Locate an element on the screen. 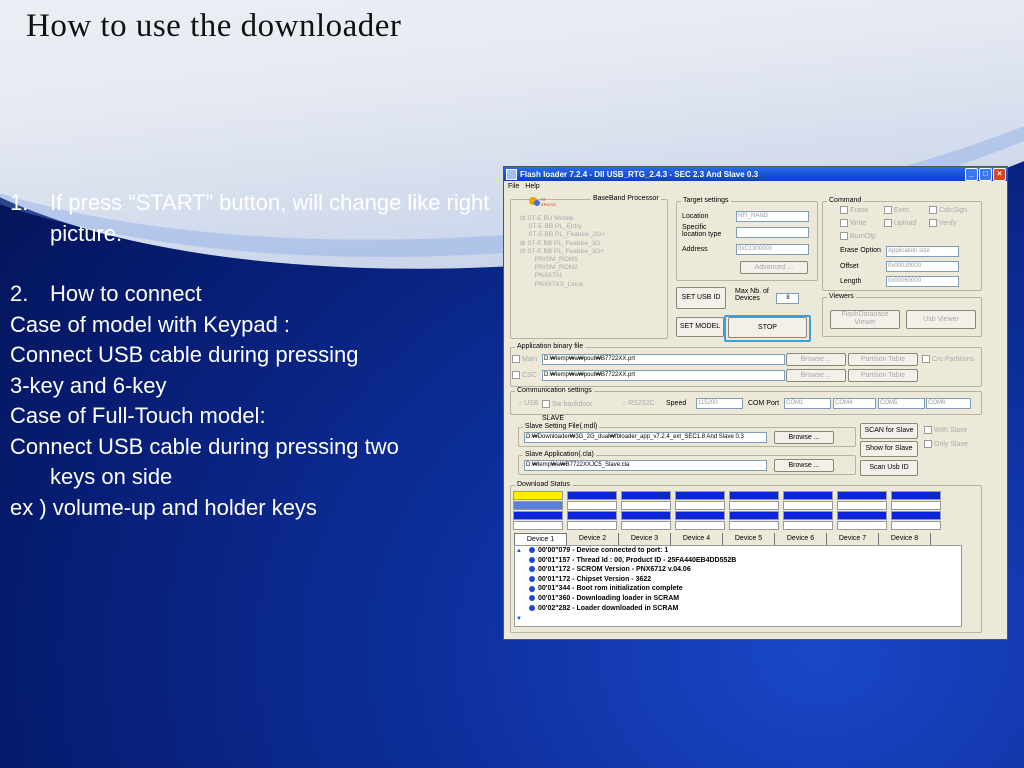 The image size is (1024, 768). body-line: Connect USB cable during pressing is located at coordinates (184, 354).